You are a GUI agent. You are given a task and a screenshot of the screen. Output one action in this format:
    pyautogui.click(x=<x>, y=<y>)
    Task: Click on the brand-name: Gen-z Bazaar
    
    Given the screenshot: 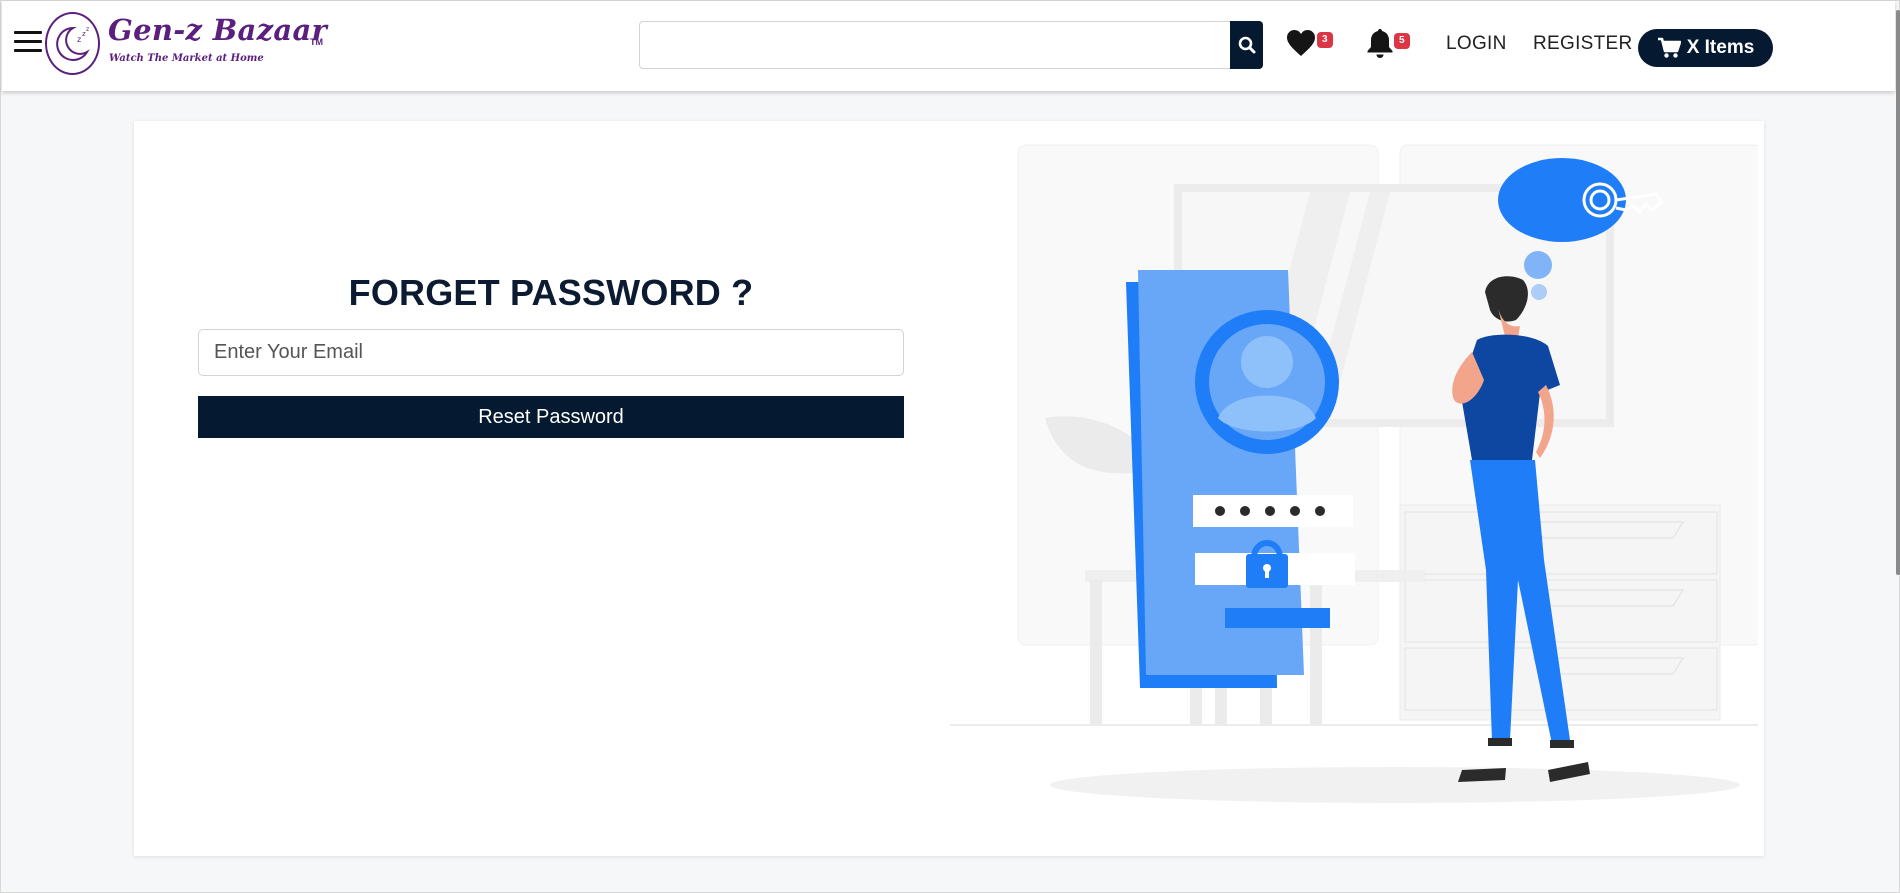 What is the action you would take?
    pyautogui.click(x=217, y=30)
    